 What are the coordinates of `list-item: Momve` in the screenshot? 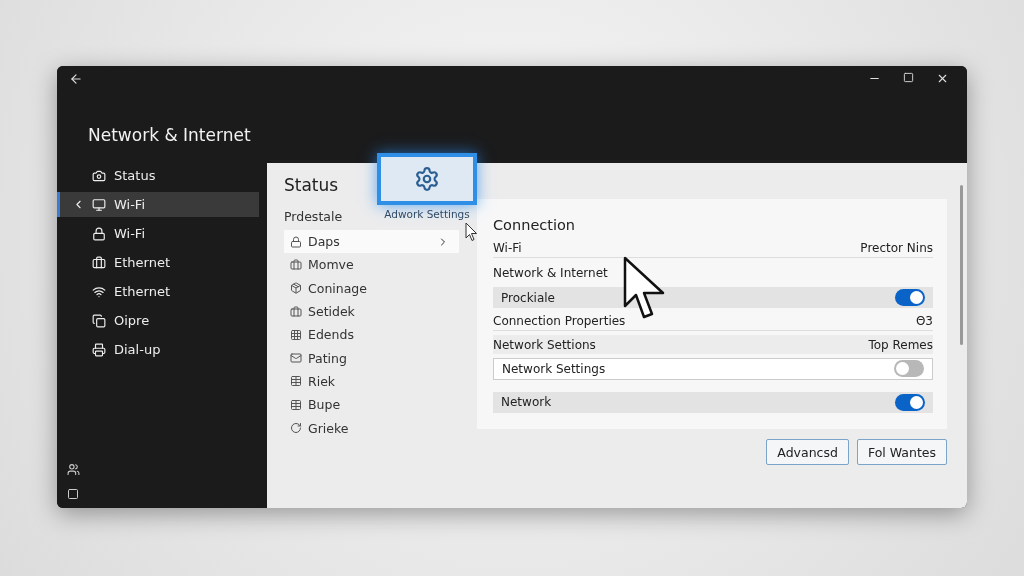 It's located at (371, 265).